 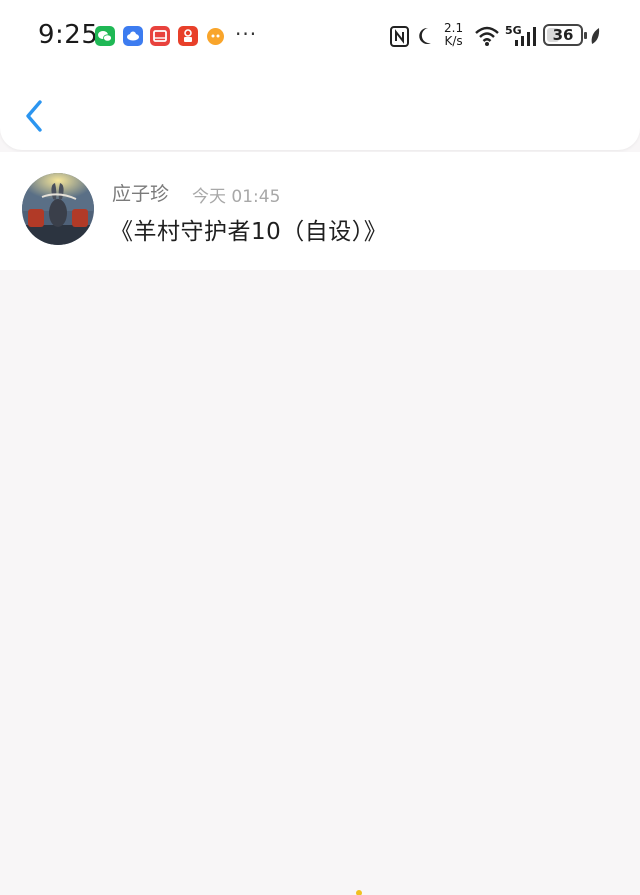 What do you see at coordinates (215, 36) in the screenshot?
I see `game-app-icon` at bounding box center [215, 36].